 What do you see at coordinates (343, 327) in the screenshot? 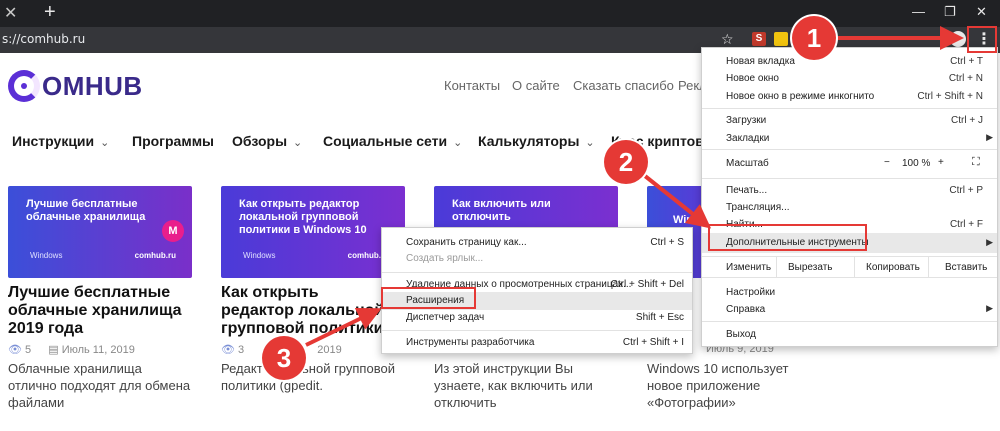
I see `arrow-step3` at bounding box center [343, 327].